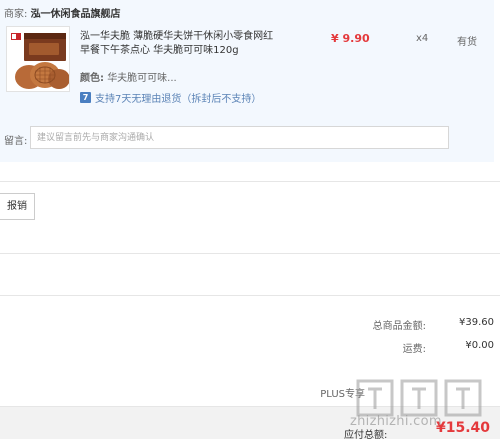 The width and height of the screenshot is (500, 441). Describe the element at coordinates (178, 44) in the screenshot. I see `product-title-link: 泓一华夫脆 薄脆硬华夫饼干休闲小零食网红早餐下午茶点心 华夫脆可可味120g` at that location.